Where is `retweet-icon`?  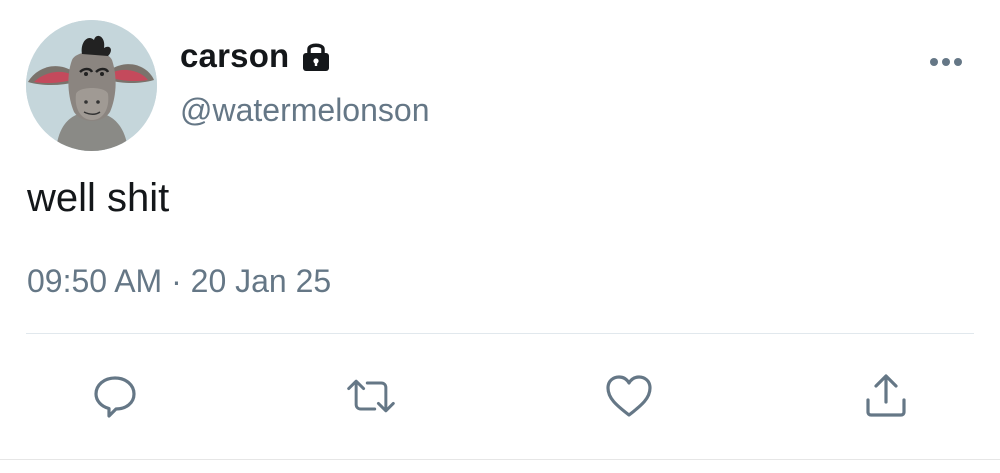 retweet-icon is located at coordinates (371, 396).